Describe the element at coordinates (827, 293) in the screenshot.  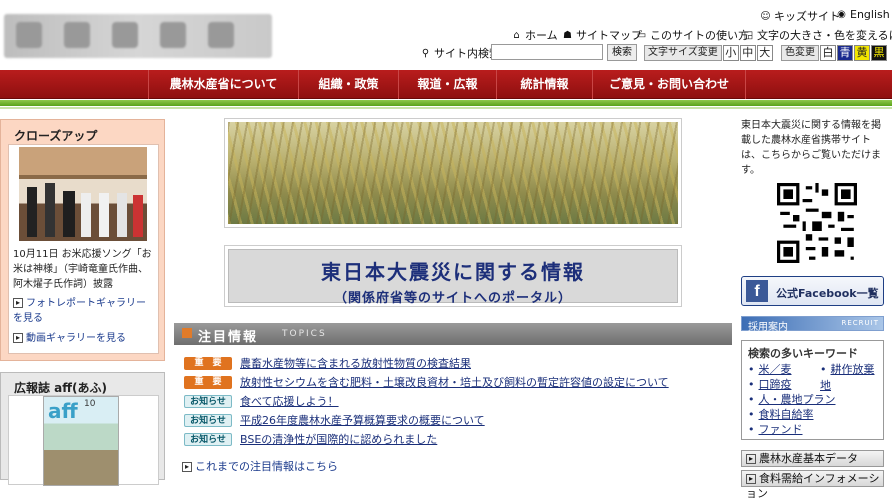
I see `facebook-label: 公式Facebook一覧` at that location.